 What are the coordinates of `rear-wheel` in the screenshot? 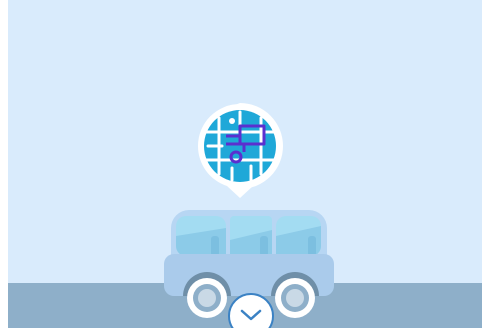 It's located at (295, 298).